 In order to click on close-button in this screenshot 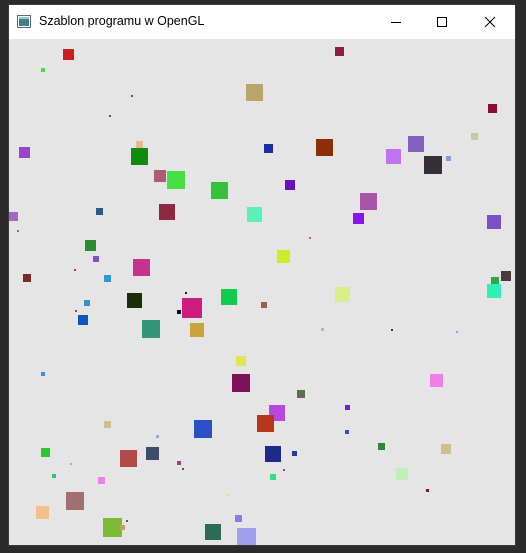, I will do `click(490, 22)`.